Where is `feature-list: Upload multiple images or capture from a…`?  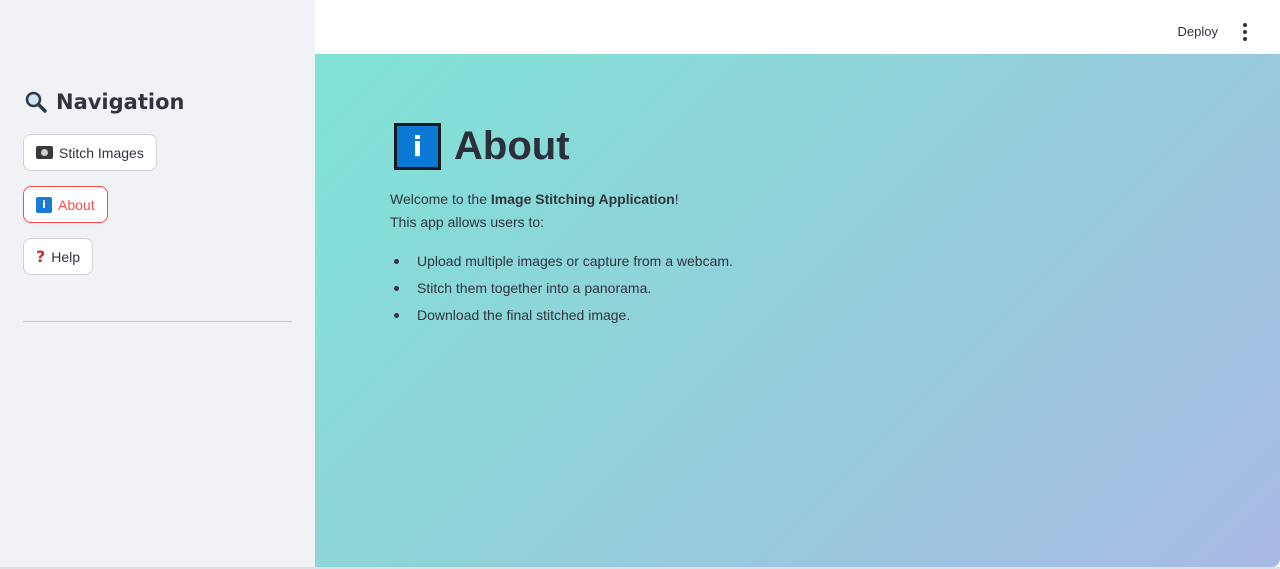 feature-list: Upload multiple images or capture from a… is located at coordinates (561, 289).